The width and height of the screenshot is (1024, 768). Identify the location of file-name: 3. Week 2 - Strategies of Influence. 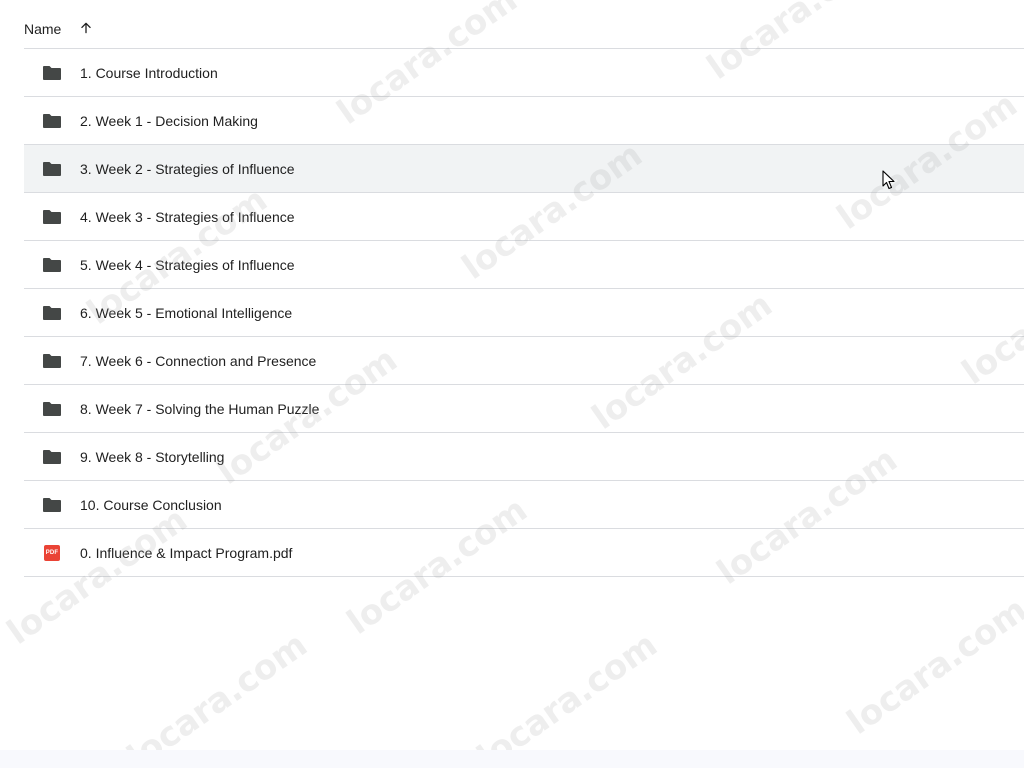
(187, 168).